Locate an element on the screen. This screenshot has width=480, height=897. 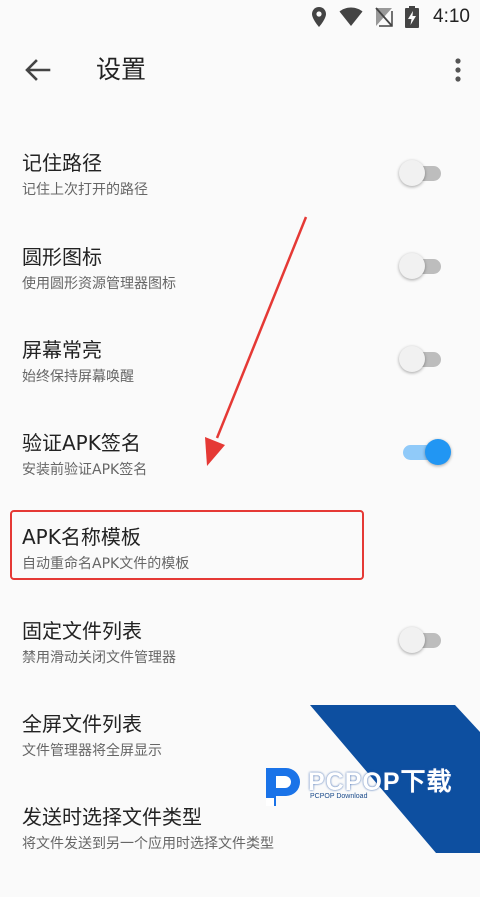
pcpop-logo-icon is located at coordinates (283, 787).